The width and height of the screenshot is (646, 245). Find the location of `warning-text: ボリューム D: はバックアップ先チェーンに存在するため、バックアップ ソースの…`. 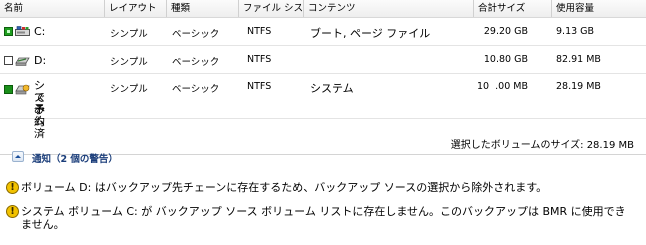

warning-text: ボリューム D: はバックアップ先チェーンに存在するため、バックアップ ソースの… is located at coordinates (284, 187).